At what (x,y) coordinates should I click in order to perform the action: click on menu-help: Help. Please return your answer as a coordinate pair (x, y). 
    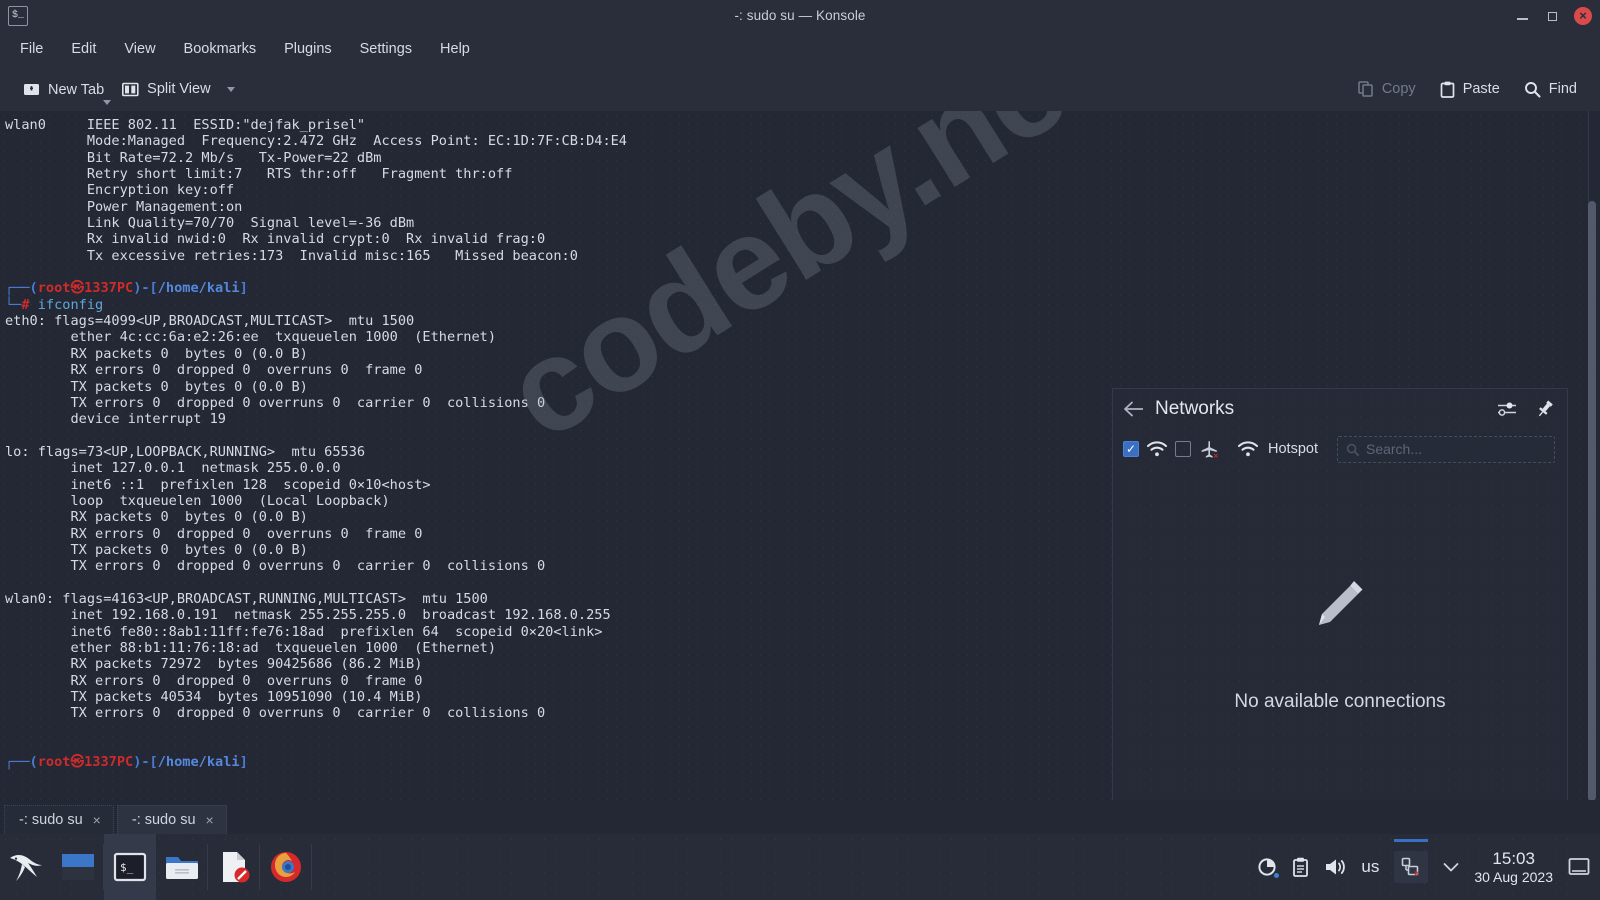
    Looking at the image, I should click on (455, 49).